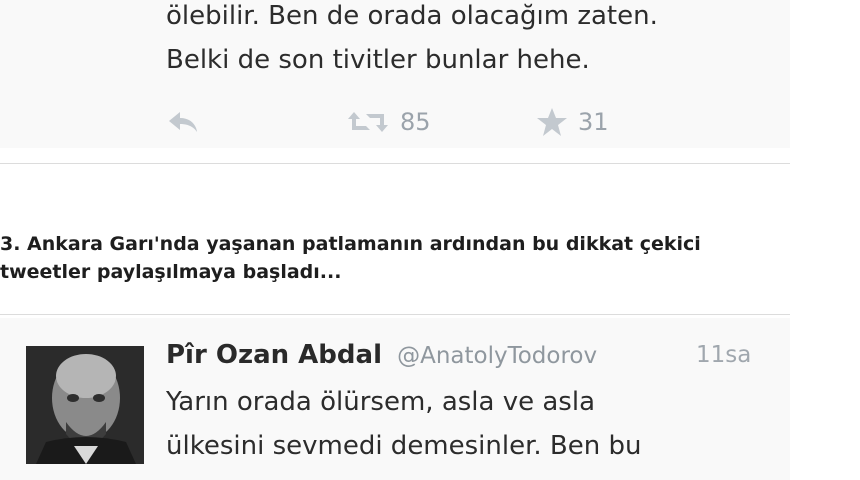  What do you see at coordinates (368, 122) in the screenshot?
I see `retweet-icon` at bounding box center [368, 122].